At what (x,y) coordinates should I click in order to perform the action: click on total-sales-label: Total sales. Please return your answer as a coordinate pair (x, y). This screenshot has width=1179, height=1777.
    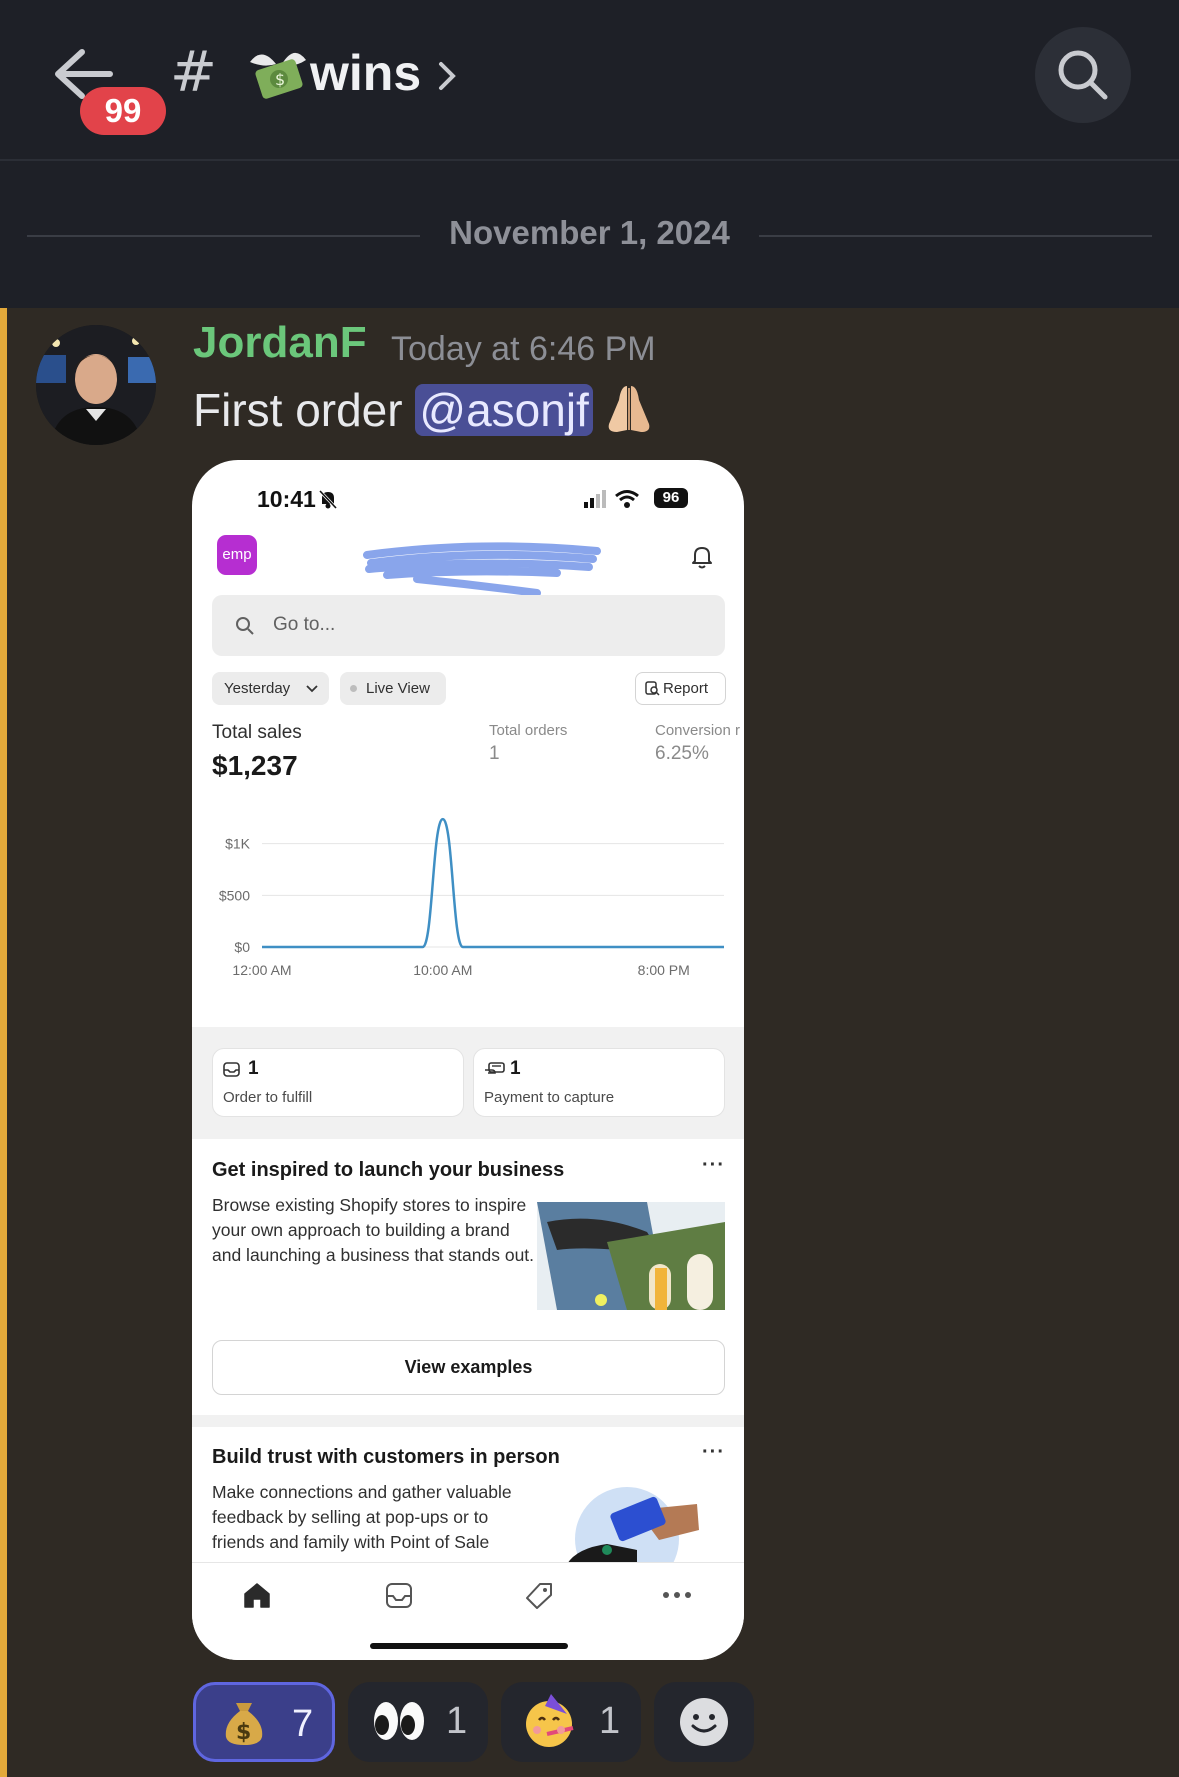
    Looking at the image, I should click on (257, 732).